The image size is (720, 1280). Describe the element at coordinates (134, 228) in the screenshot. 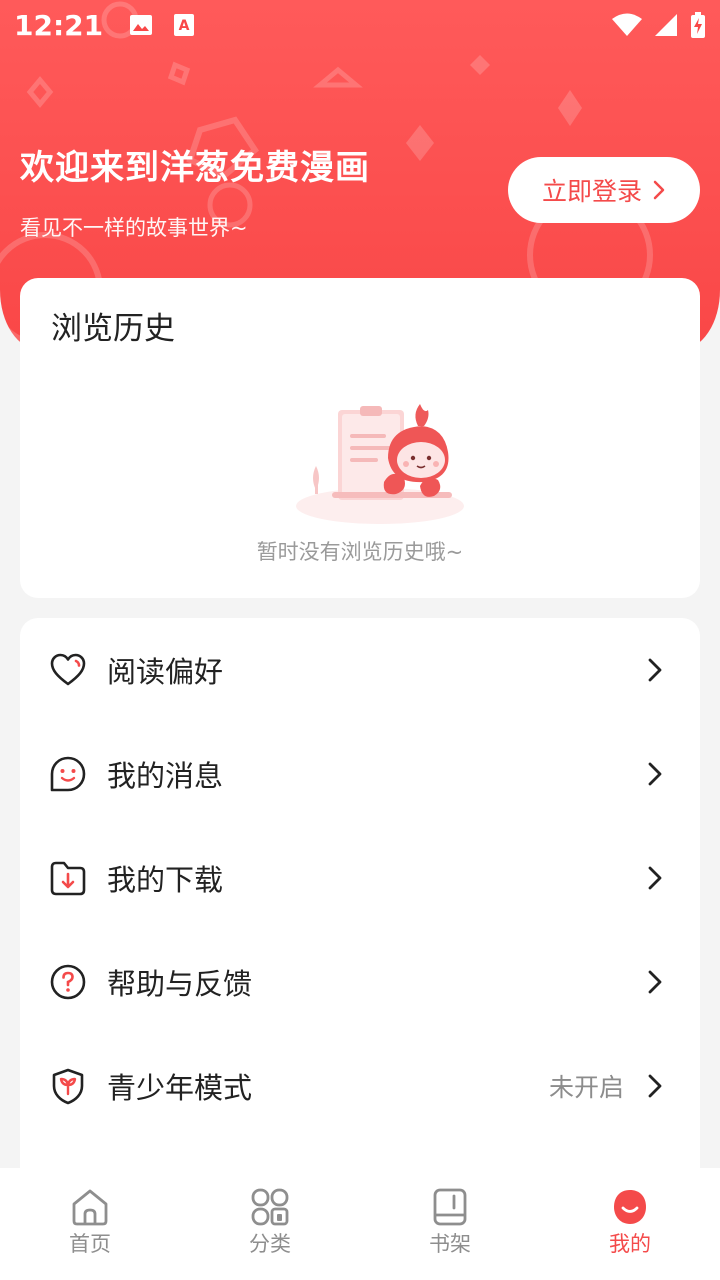

I see `welcome-subtitle: 看见不一样的故事世界~` at that location.